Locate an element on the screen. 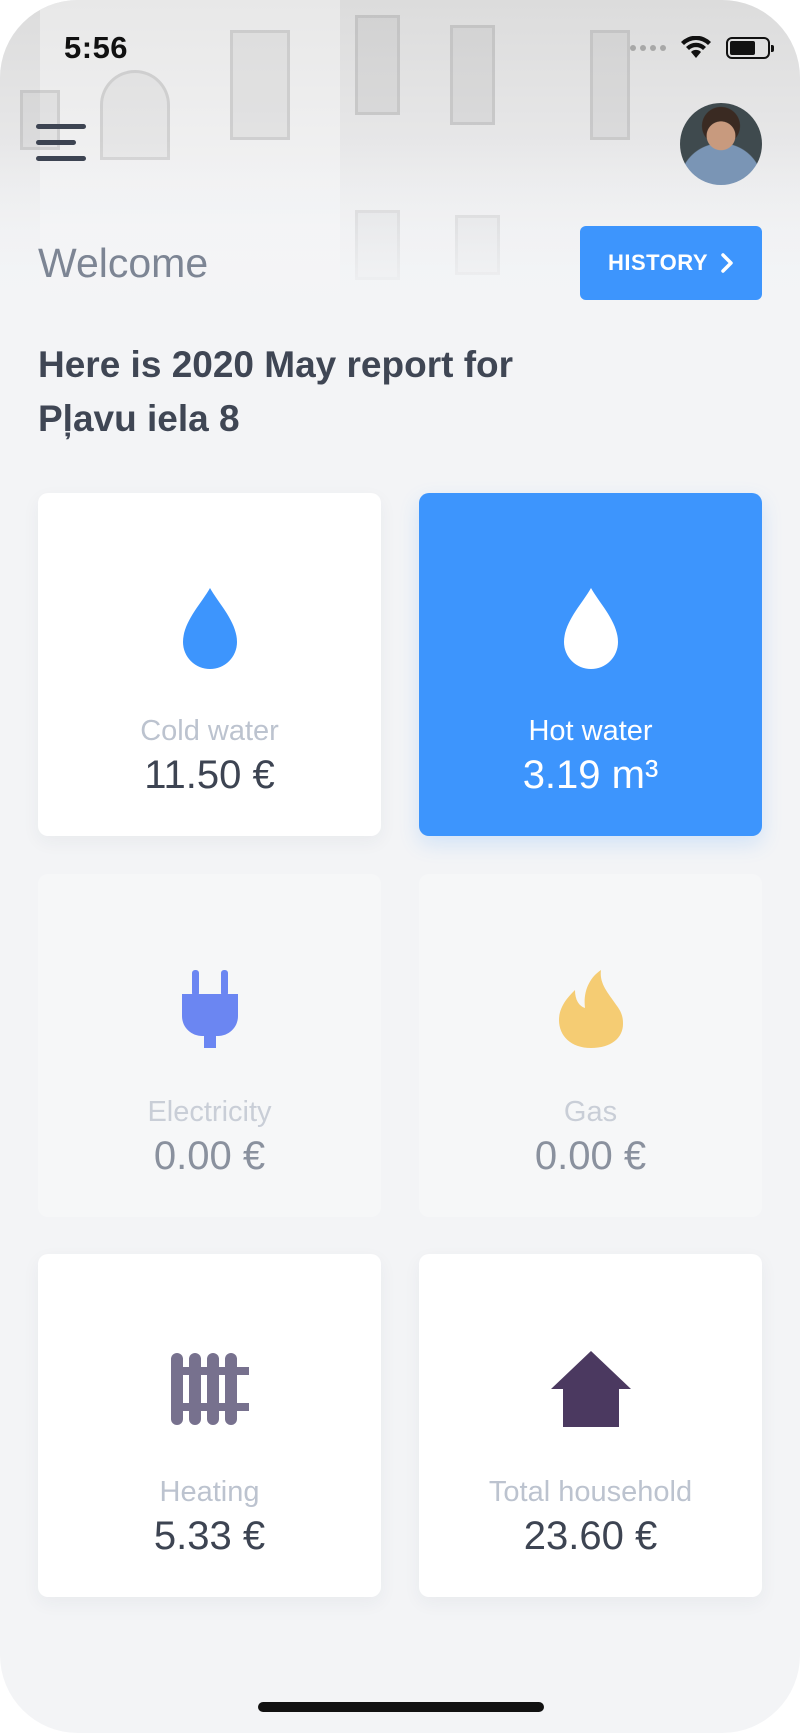 Image resolution: width=800 pixels, height=1733 pixels. card-value: 11.50 € is located at coordinates (209, 775).